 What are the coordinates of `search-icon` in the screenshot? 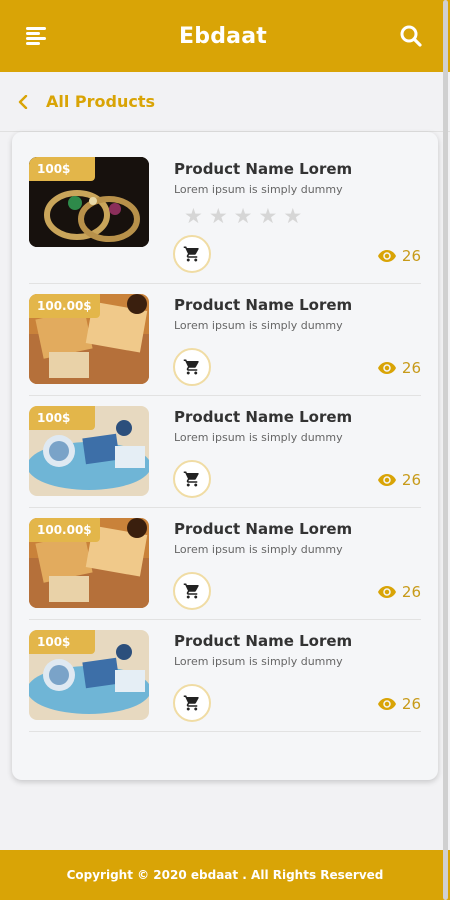 It's located at (411, 36).